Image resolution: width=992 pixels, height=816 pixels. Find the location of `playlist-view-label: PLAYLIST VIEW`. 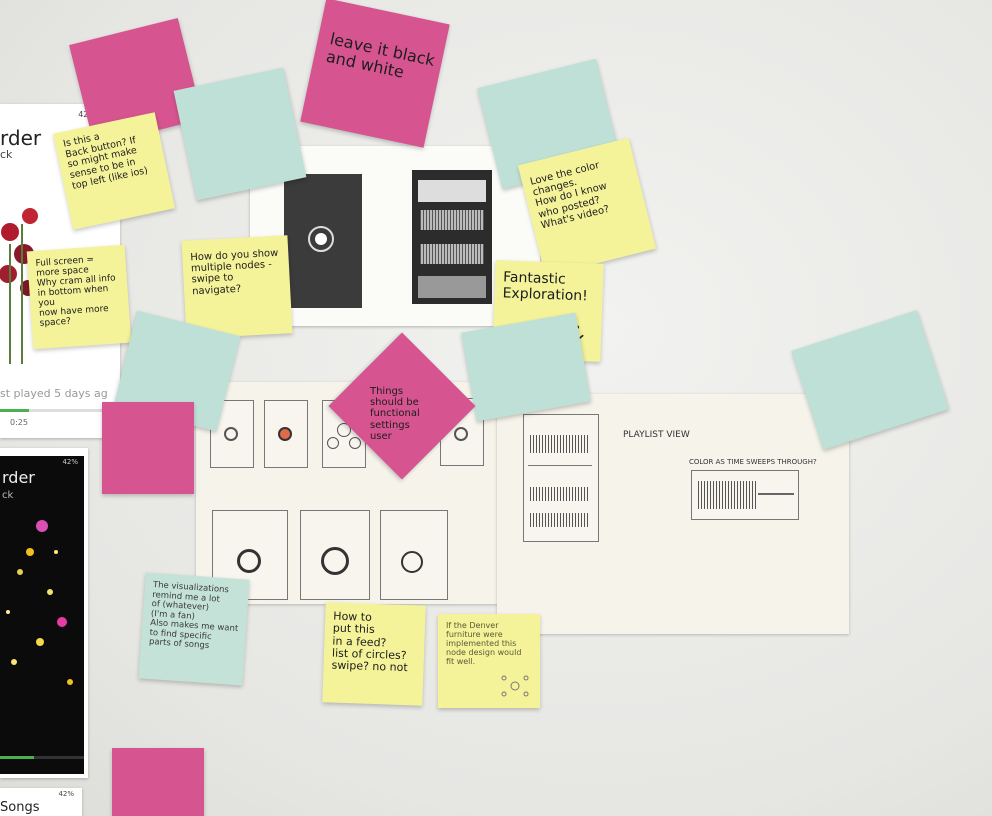

playlist-view-label: PLAYLIST VIEW is located at coordinates (656, 435).